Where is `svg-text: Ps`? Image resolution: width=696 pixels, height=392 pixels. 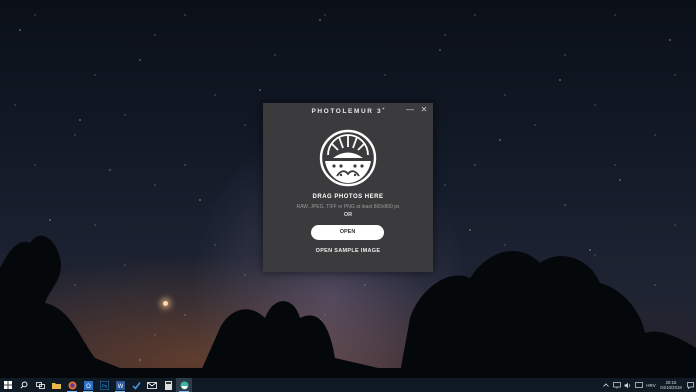 svg-text: Ps is located at coordinates (104, 385).